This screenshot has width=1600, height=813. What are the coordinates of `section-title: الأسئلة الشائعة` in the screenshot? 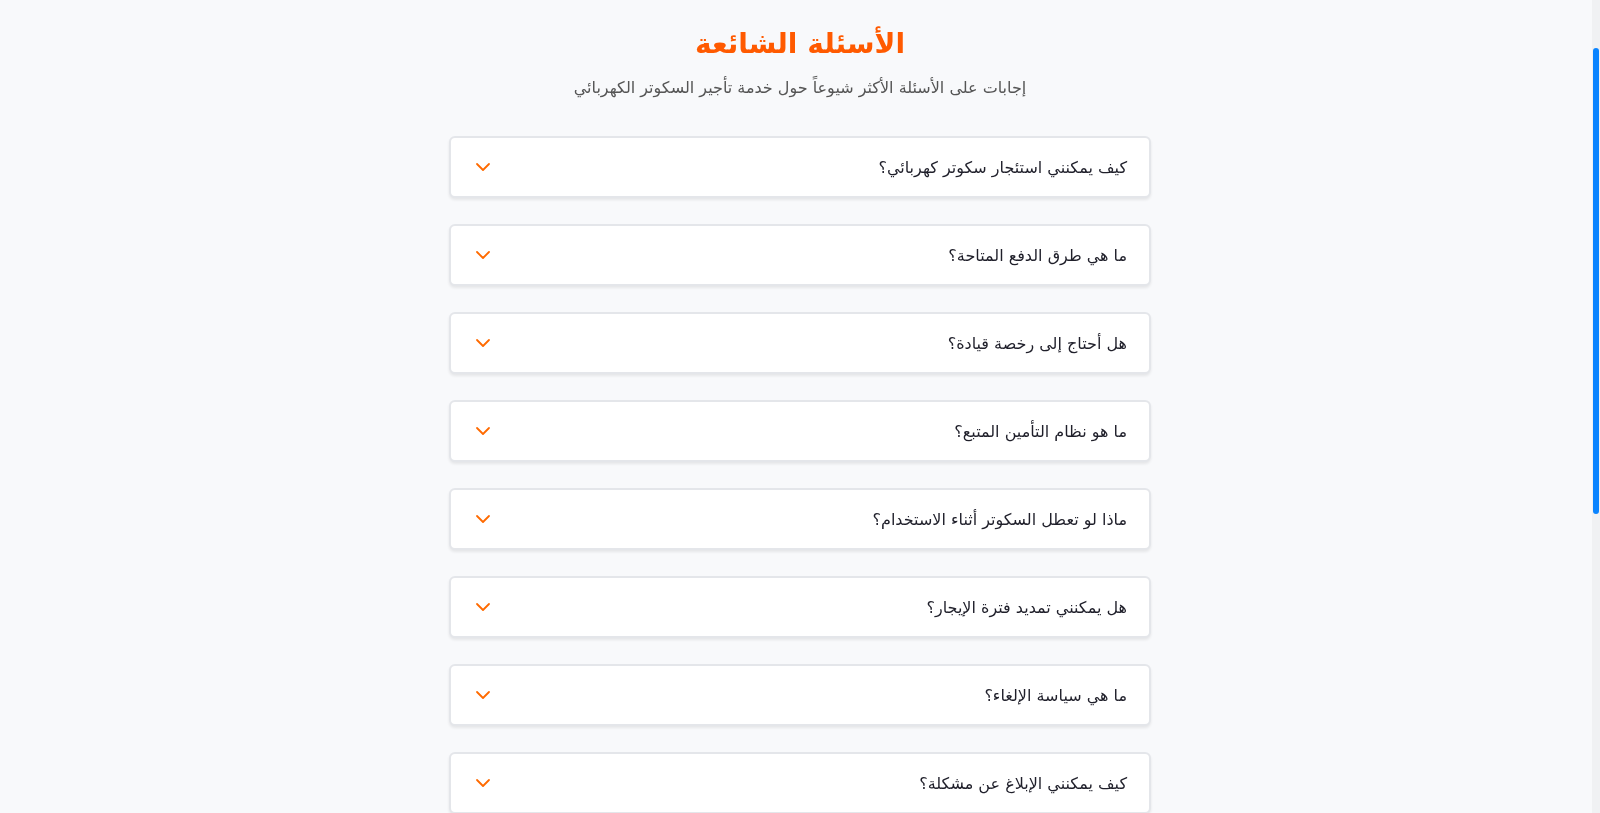 It's located at (800, 43).